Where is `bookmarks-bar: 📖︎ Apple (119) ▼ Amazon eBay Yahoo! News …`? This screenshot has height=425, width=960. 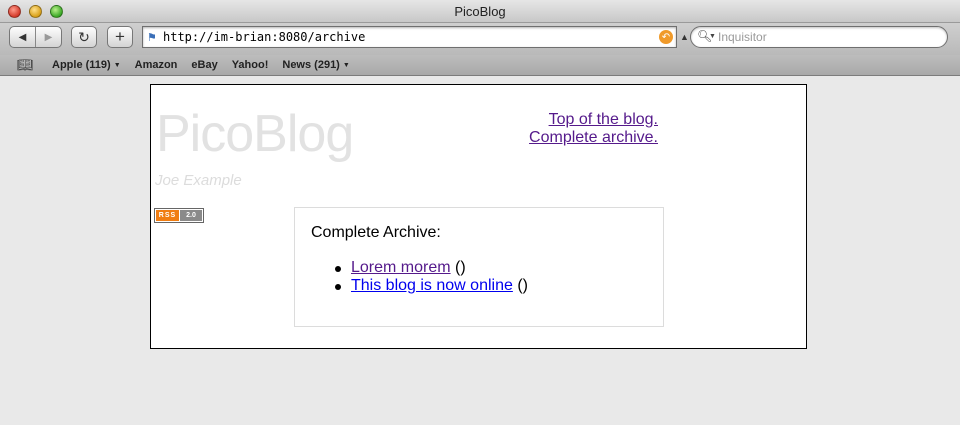
bookmarks-bar: 📖︎ Apple (119) ▼ Amazon eBay Yahoo! News … is located at coordinates (480, 65).